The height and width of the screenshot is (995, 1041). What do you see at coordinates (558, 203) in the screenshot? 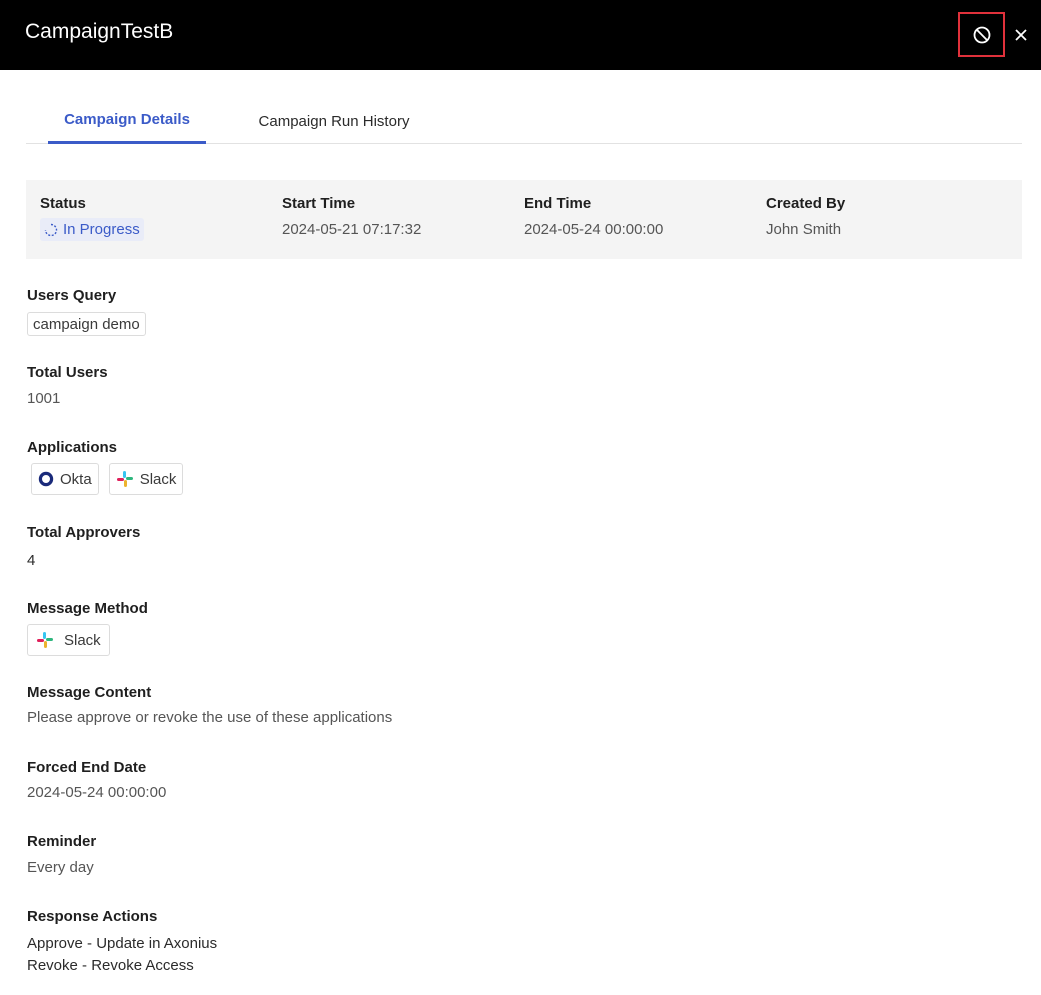
I see `end-time-label: End Time` at bounding box center [558, 203].